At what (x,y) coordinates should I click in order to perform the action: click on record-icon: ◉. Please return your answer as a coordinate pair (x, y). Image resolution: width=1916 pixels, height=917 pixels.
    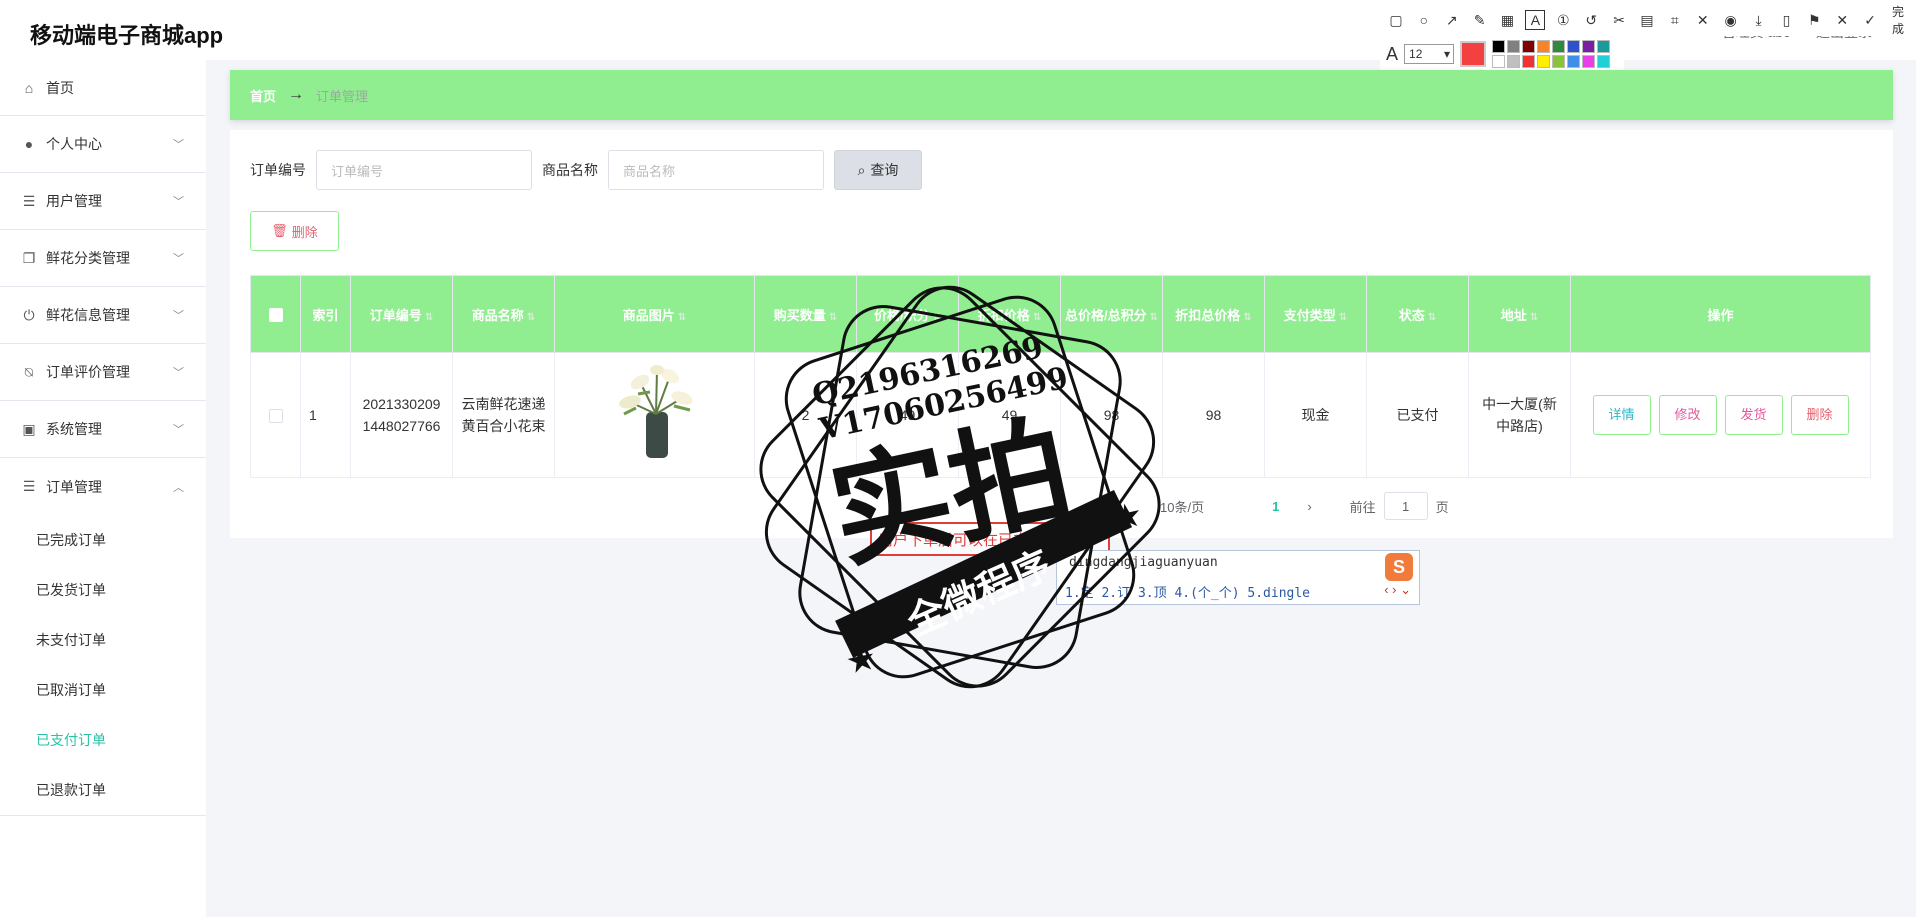
    Looking at the image, I should click on (1731, 20).